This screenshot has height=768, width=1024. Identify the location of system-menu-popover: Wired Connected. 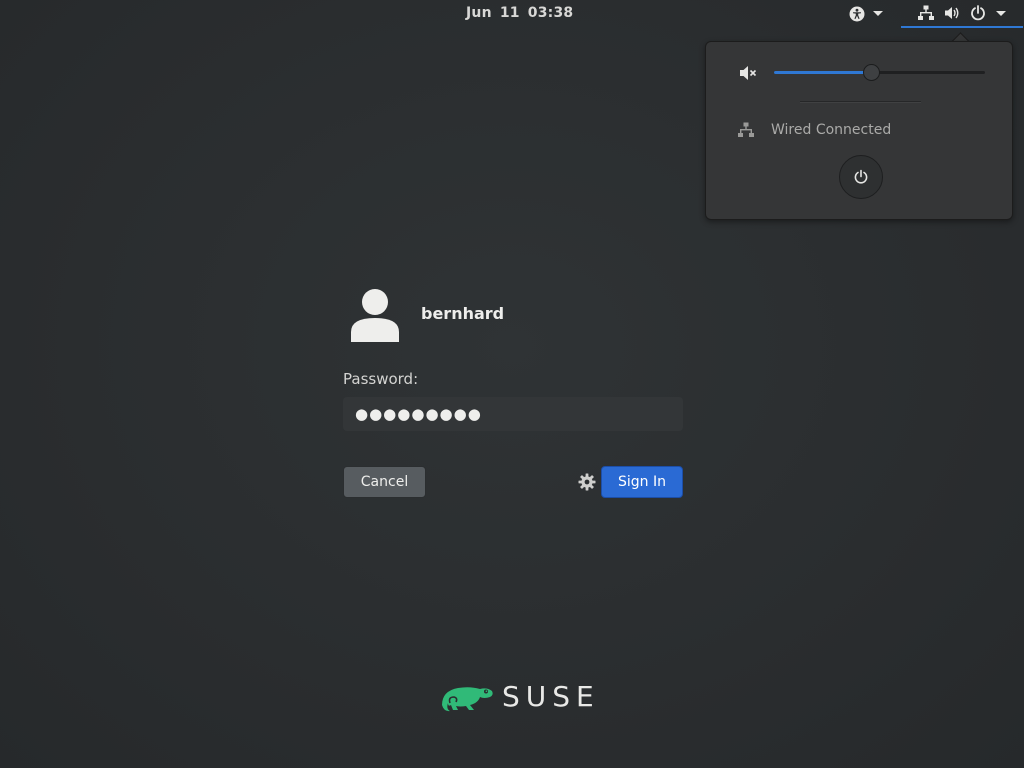
(859, 130).